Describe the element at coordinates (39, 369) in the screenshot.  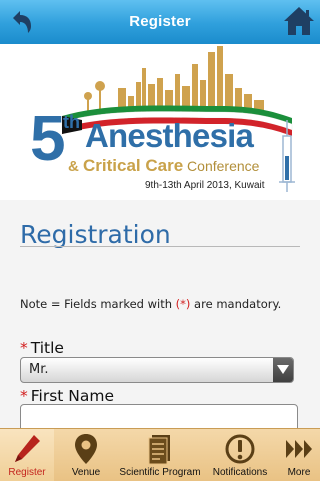
I see `title-select-value: Mr.` at that location.